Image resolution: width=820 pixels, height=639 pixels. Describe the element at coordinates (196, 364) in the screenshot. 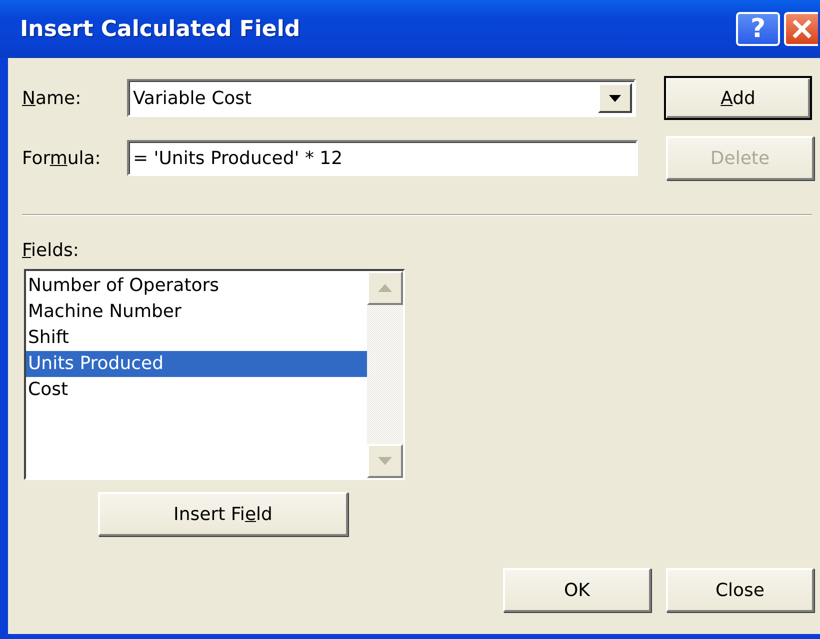

I see `list-item: Units Produced` at that location.